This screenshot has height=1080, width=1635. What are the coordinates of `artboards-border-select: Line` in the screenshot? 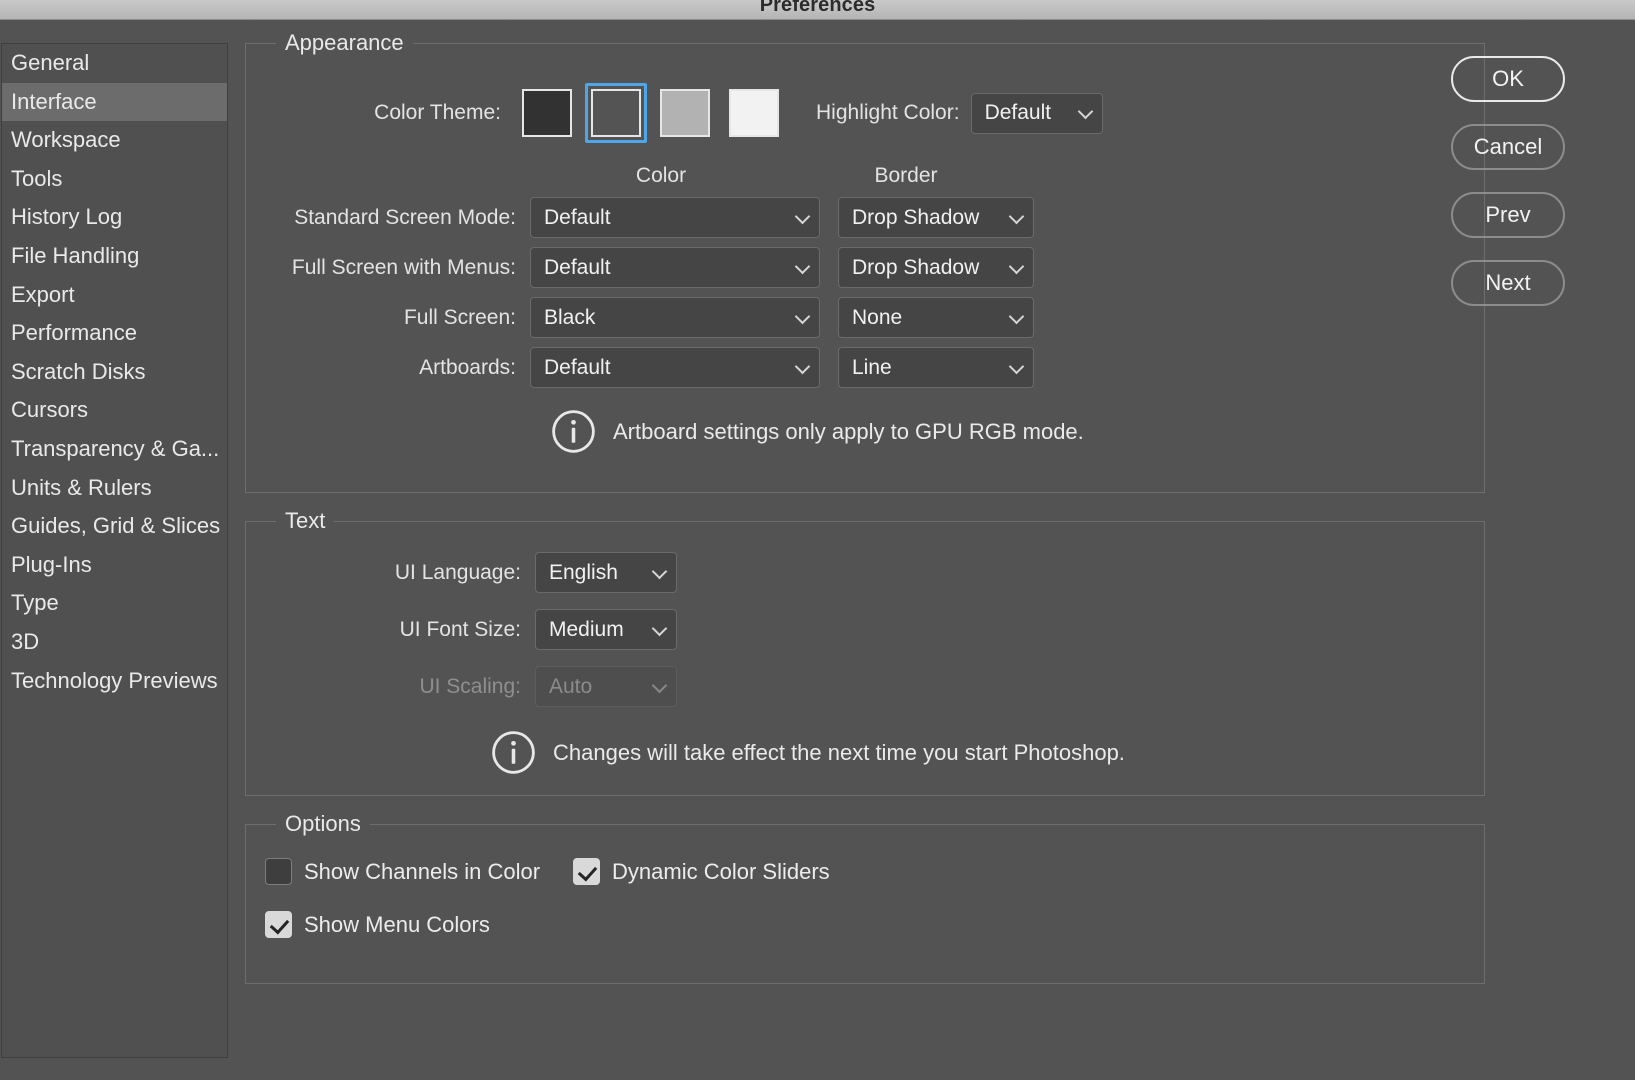 It's located at (936, 367).